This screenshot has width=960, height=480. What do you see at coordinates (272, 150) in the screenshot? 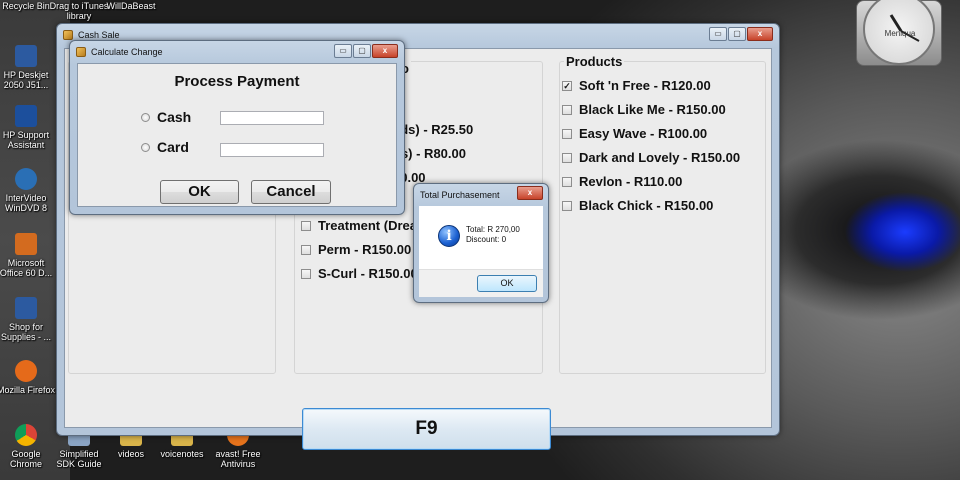
I see `card-input` at bounding box center [272, 150].